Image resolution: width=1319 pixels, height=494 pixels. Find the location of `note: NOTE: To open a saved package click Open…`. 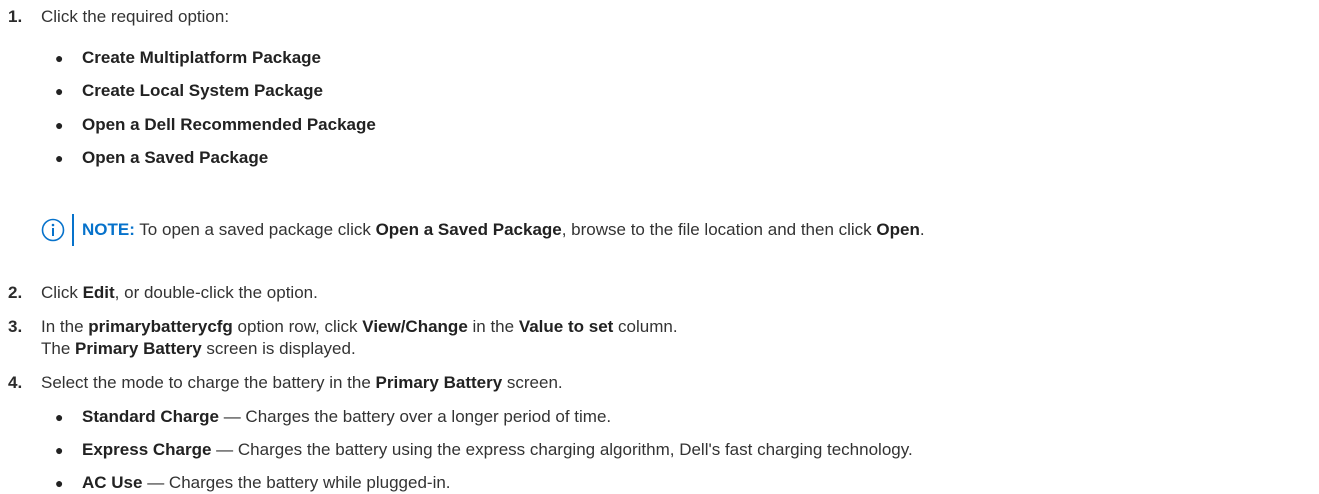

note: NOTE: To open a saved package click Open… is located at coordinates (503, 230).